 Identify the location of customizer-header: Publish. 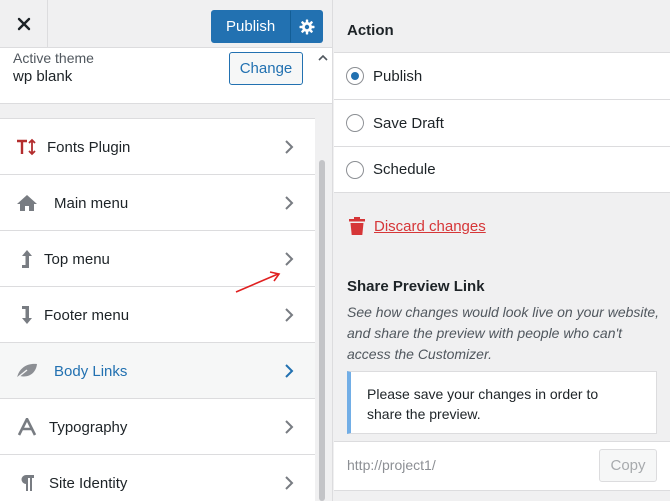
(166, 24).